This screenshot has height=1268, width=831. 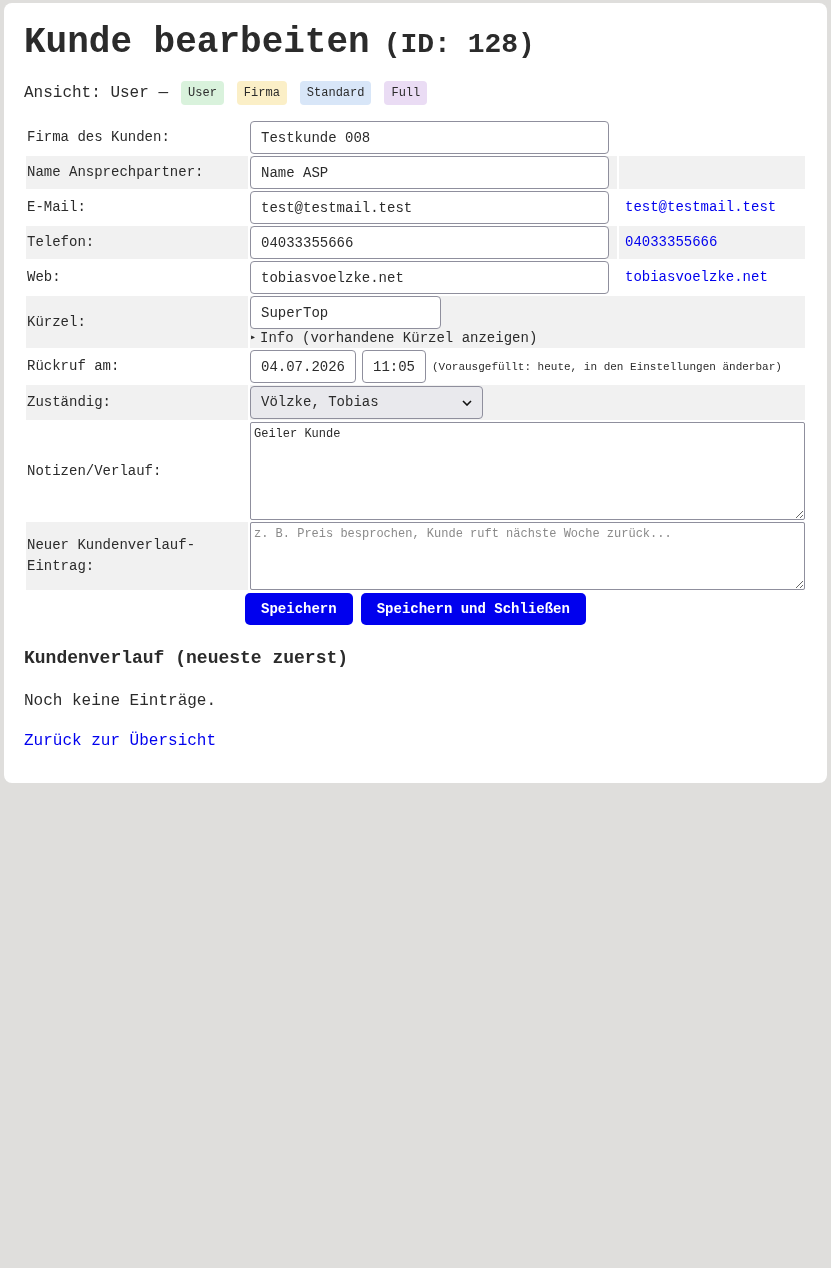 I want to click on hint-text: (Vorausgefüllt: heute, in den Einstellungen änderbar), so click(x=607, y=367).